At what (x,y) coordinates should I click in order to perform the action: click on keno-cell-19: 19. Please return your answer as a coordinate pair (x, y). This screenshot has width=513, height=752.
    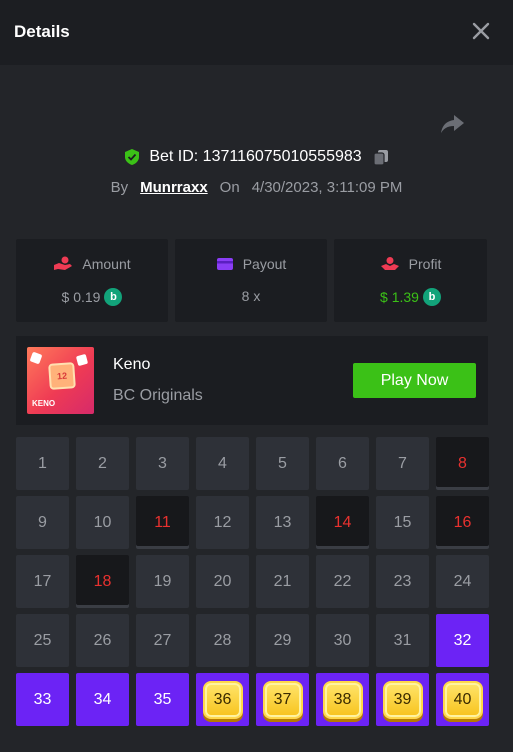
    Looking at the image, I should click on (162, 581).